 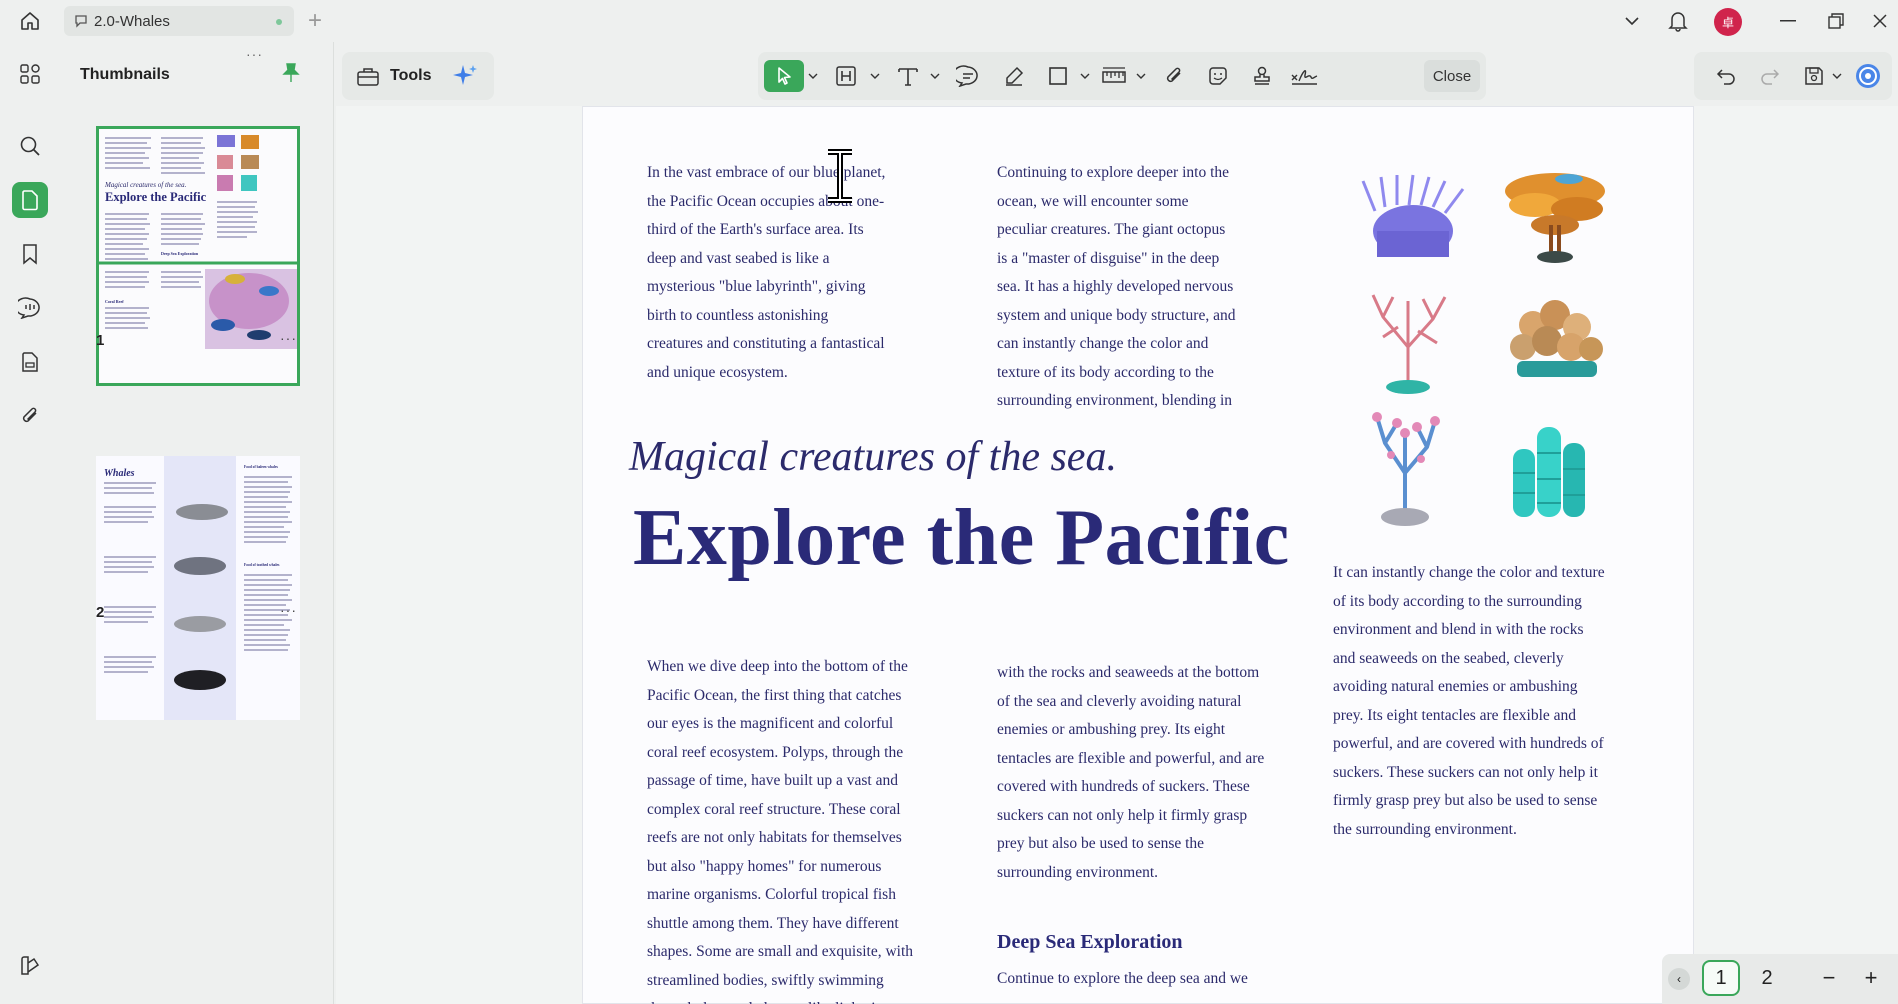 What do you see at coordinates (30, 74) in the screenshot?
I see `apps-icon` at bounding box center [30, 74].